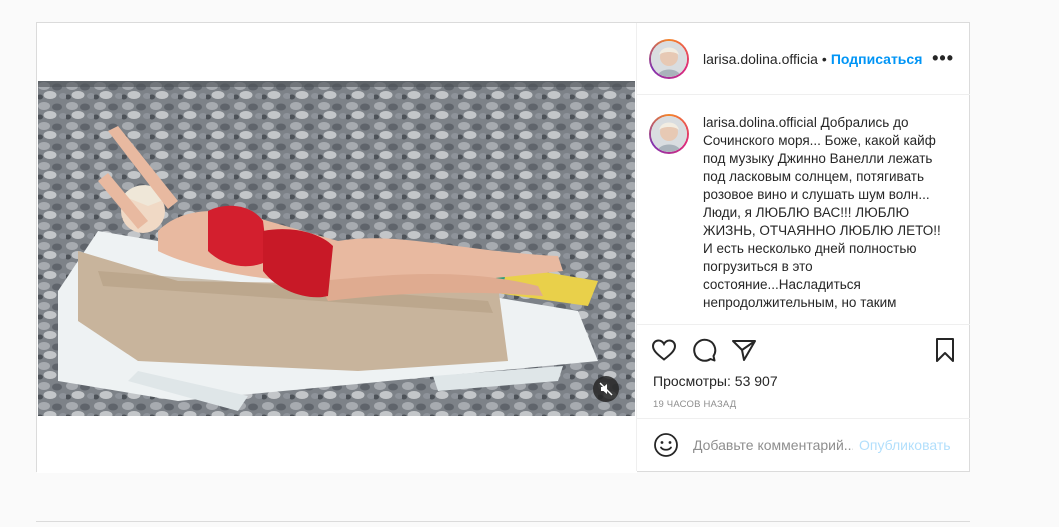 The image size is (1059, 527). I want to click on caption-avatar, so click(669, 134).